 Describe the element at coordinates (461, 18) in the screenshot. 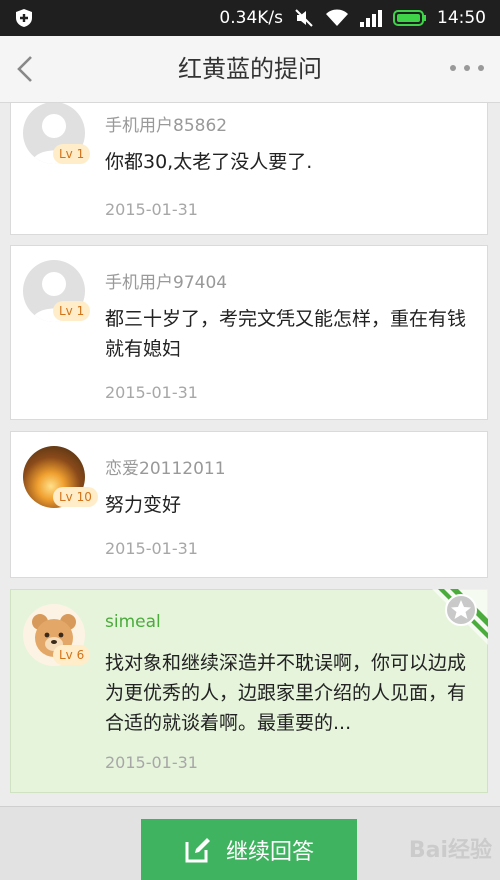

I see `clock: 14:50` at that location.